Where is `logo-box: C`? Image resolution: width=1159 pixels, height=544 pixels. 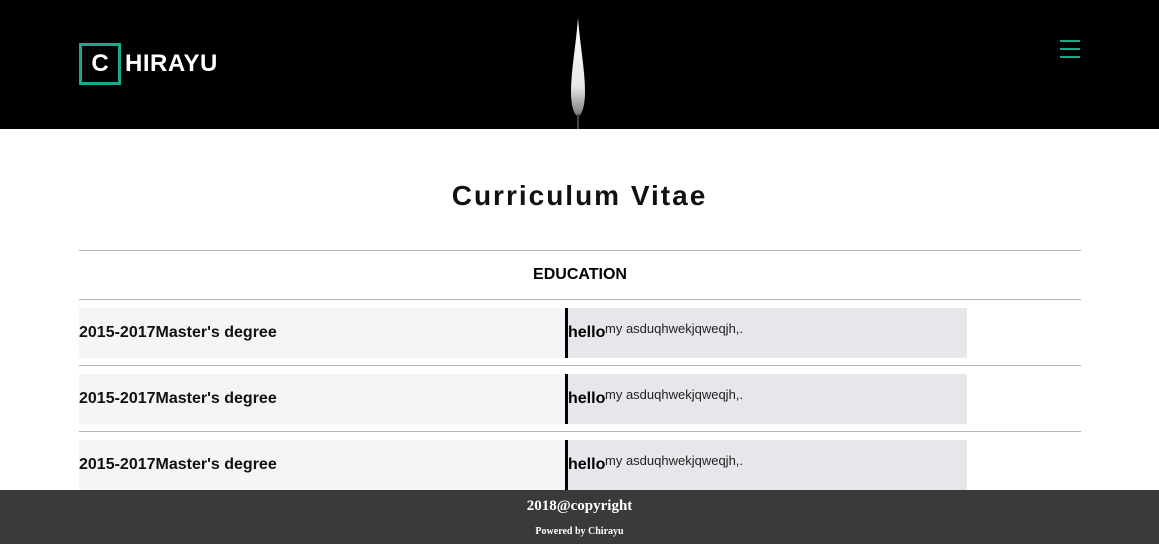
logo-box: C is located at coordinates (100, 64).